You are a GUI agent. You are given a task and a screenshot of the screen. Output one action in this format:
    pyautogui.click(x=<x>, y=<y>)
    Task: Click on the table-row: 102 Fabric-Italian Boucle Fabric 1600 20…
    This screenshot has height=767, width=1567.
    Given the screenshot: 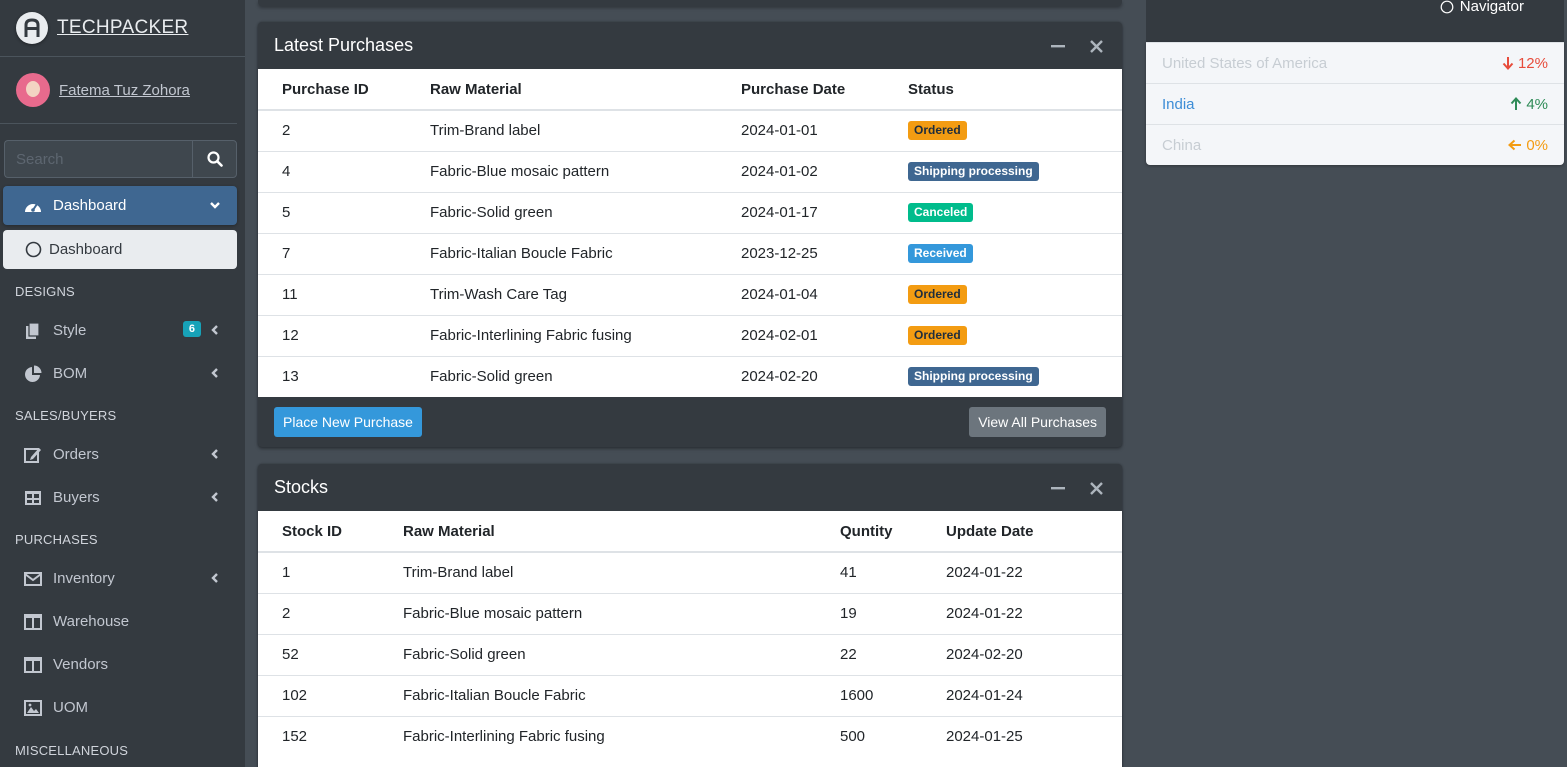 What is the action you would take?
    pyautogui.click(x=690, y=695)
    